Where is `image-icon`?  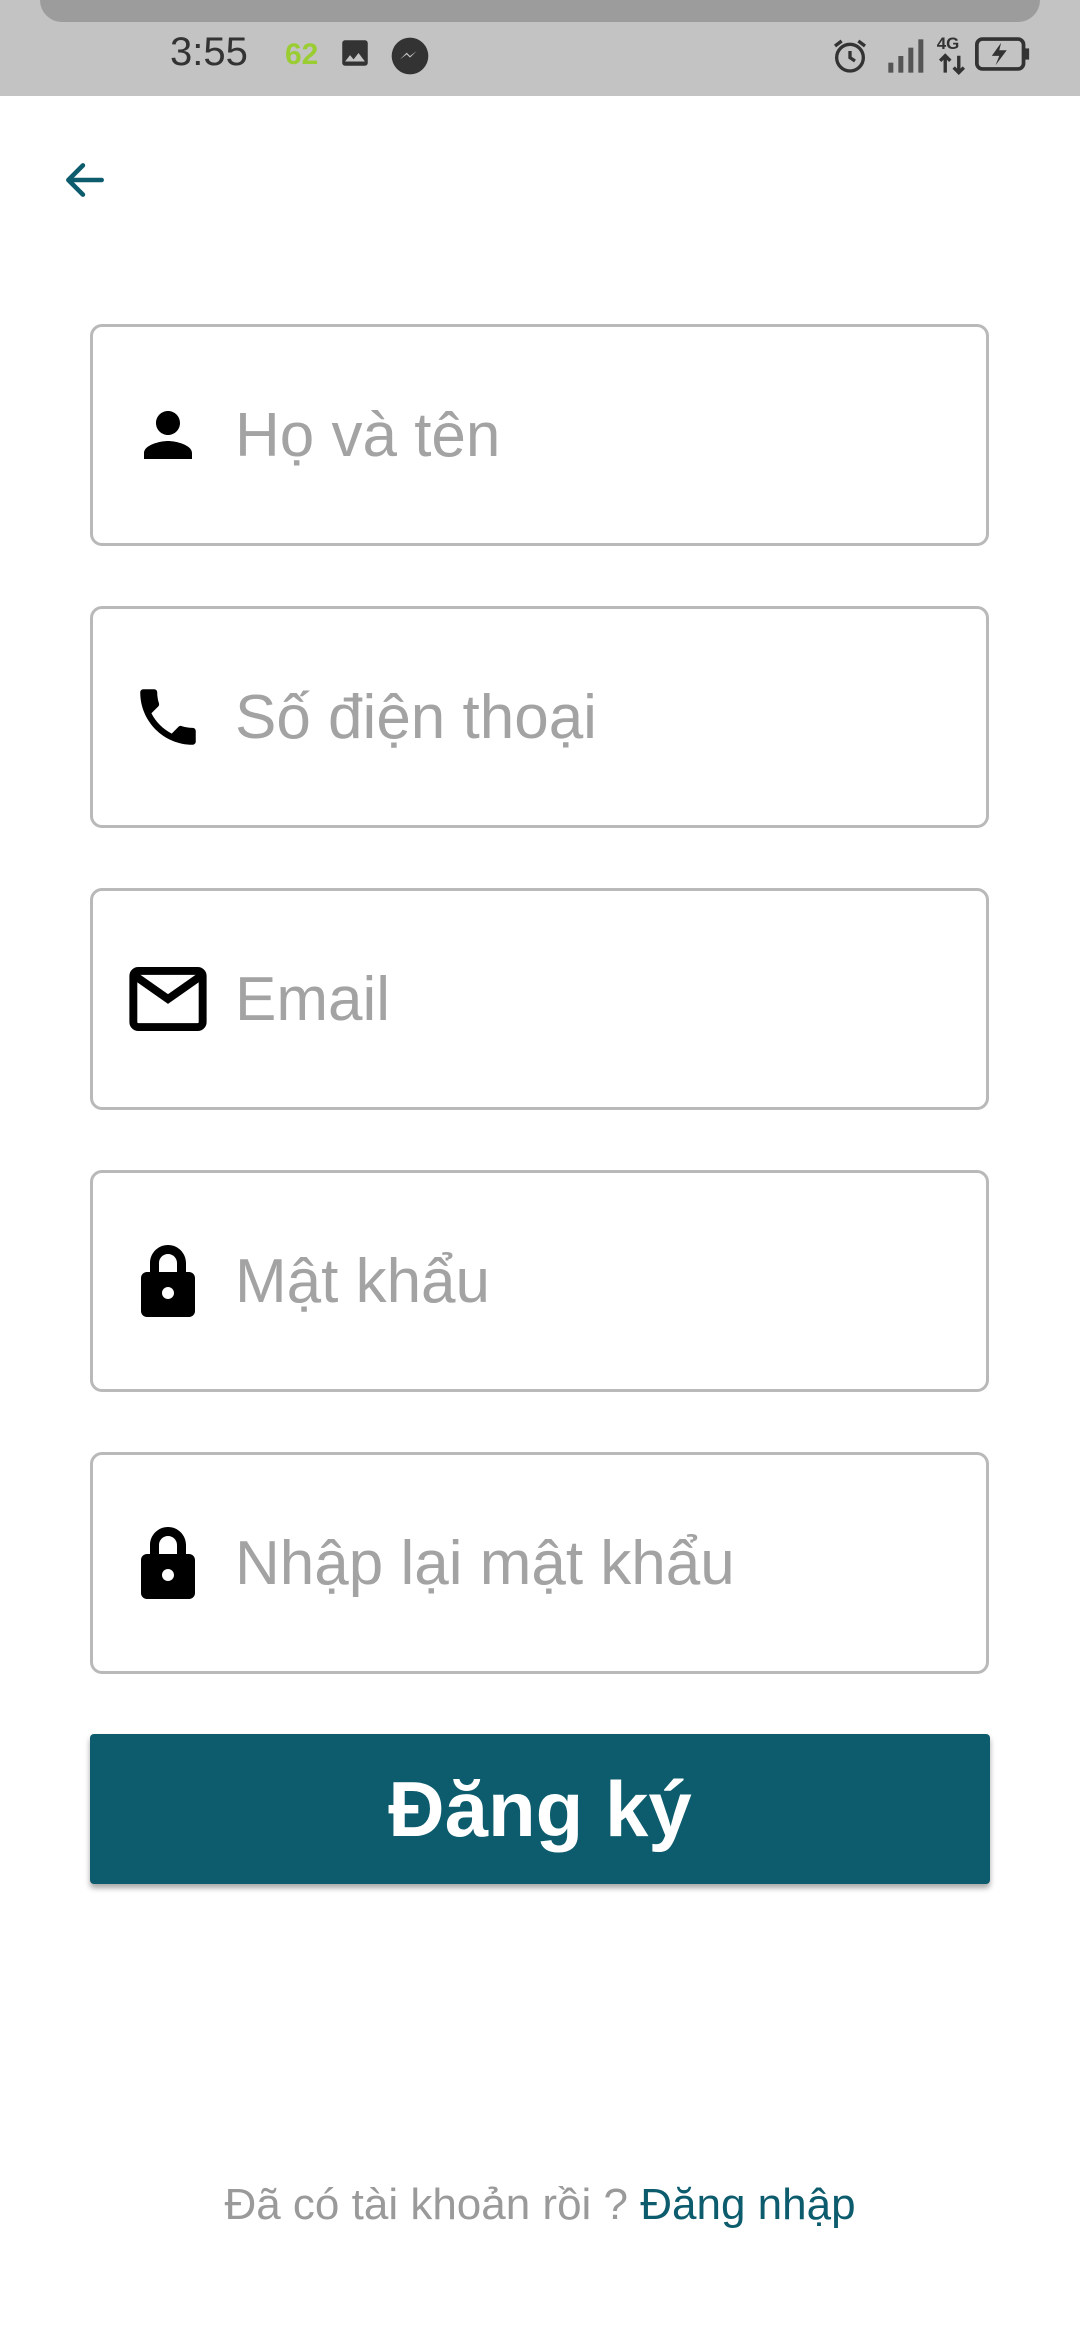
image-icon is located at coordinates (355, 55).